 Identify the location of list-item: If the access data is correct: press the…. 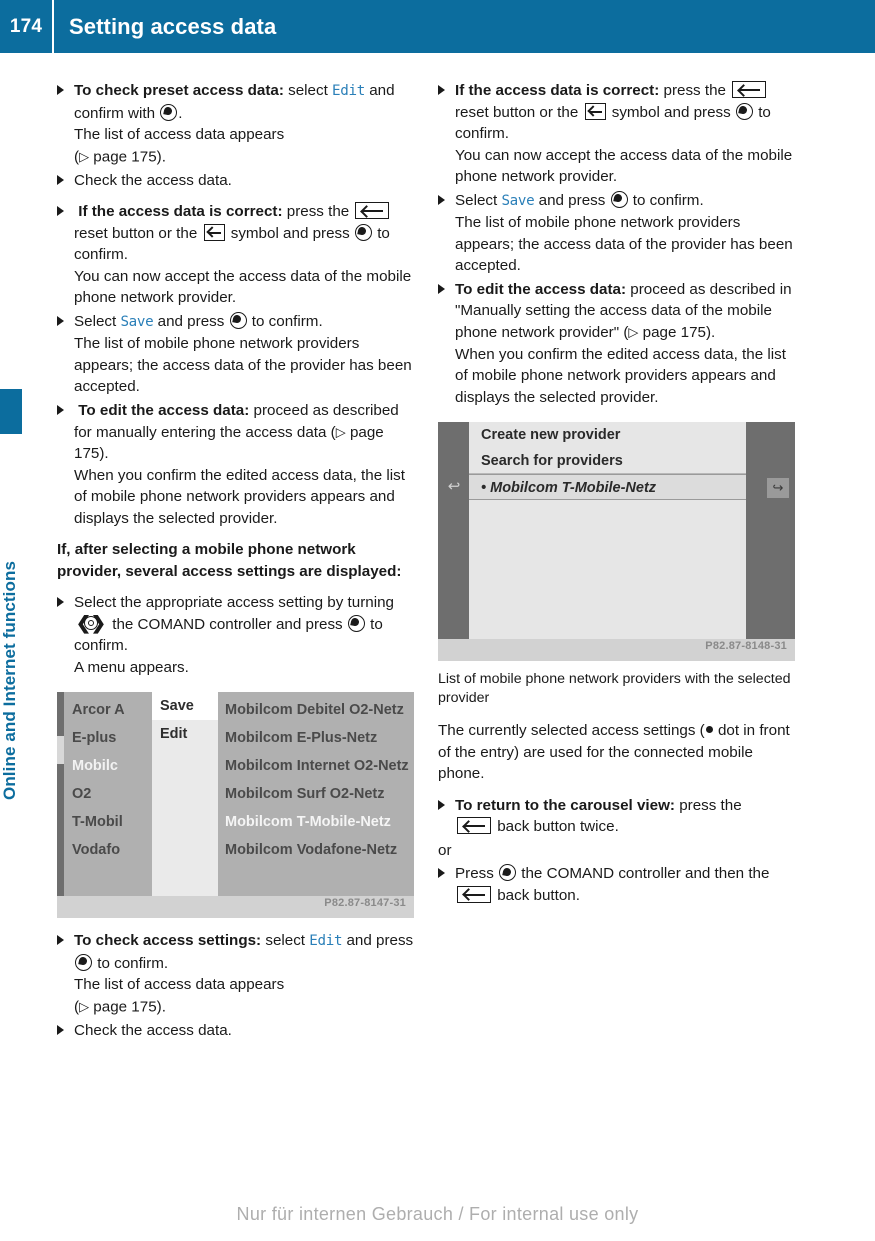
(618, 134).